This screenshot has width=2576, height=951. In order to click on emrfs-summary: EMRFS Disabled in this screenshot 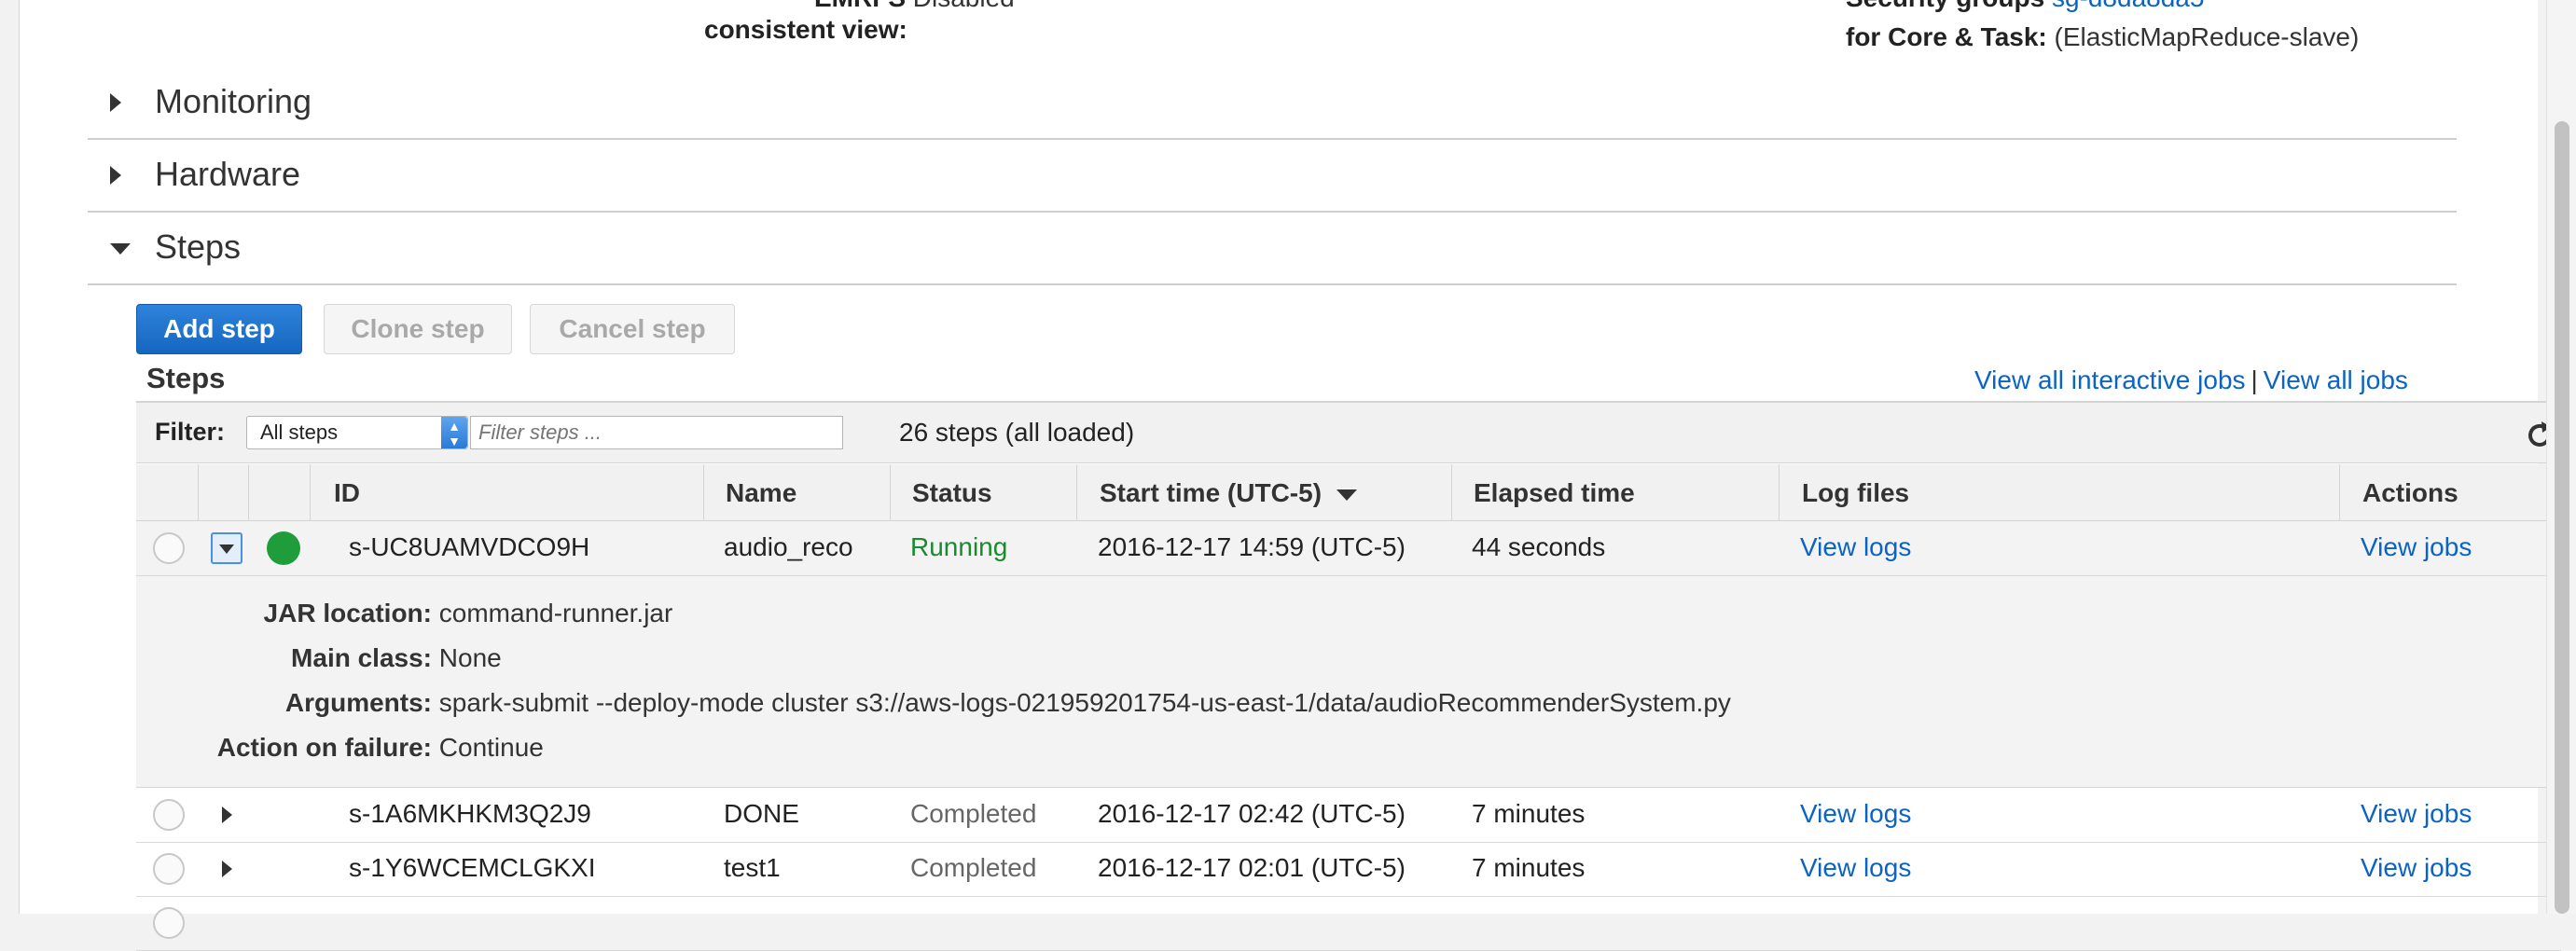, I will do `click(914, 6)`.